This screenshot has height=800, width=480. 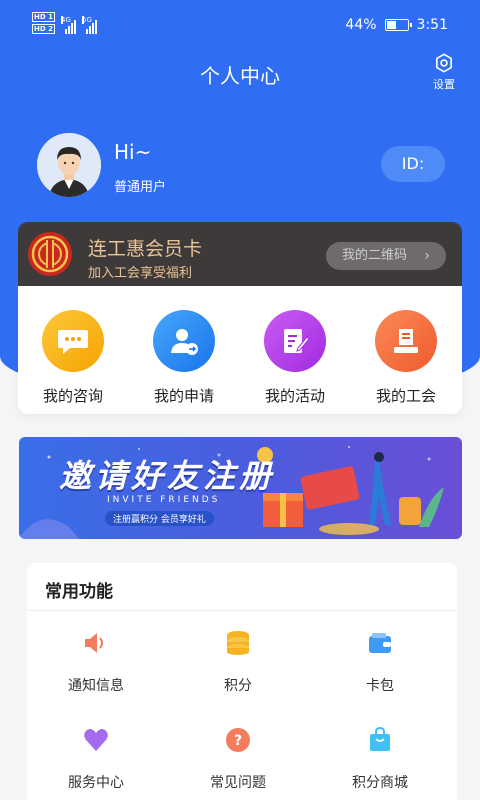 What do you see at coordinates (398, 25) in the screenshot?
I see `battery-icon` at bounding box center [398, 25].